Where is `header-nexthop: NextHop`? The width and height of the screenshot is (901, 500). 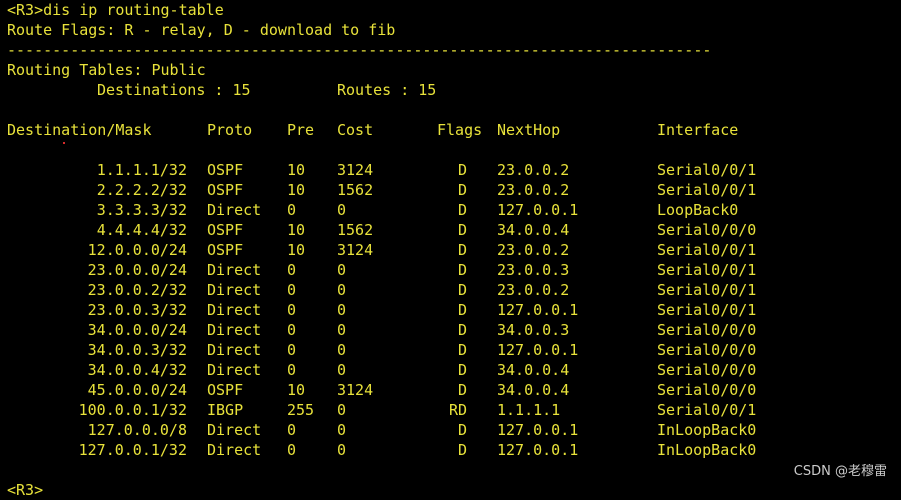
header-nexthop: NextHop is located at coordinates (529, 130).